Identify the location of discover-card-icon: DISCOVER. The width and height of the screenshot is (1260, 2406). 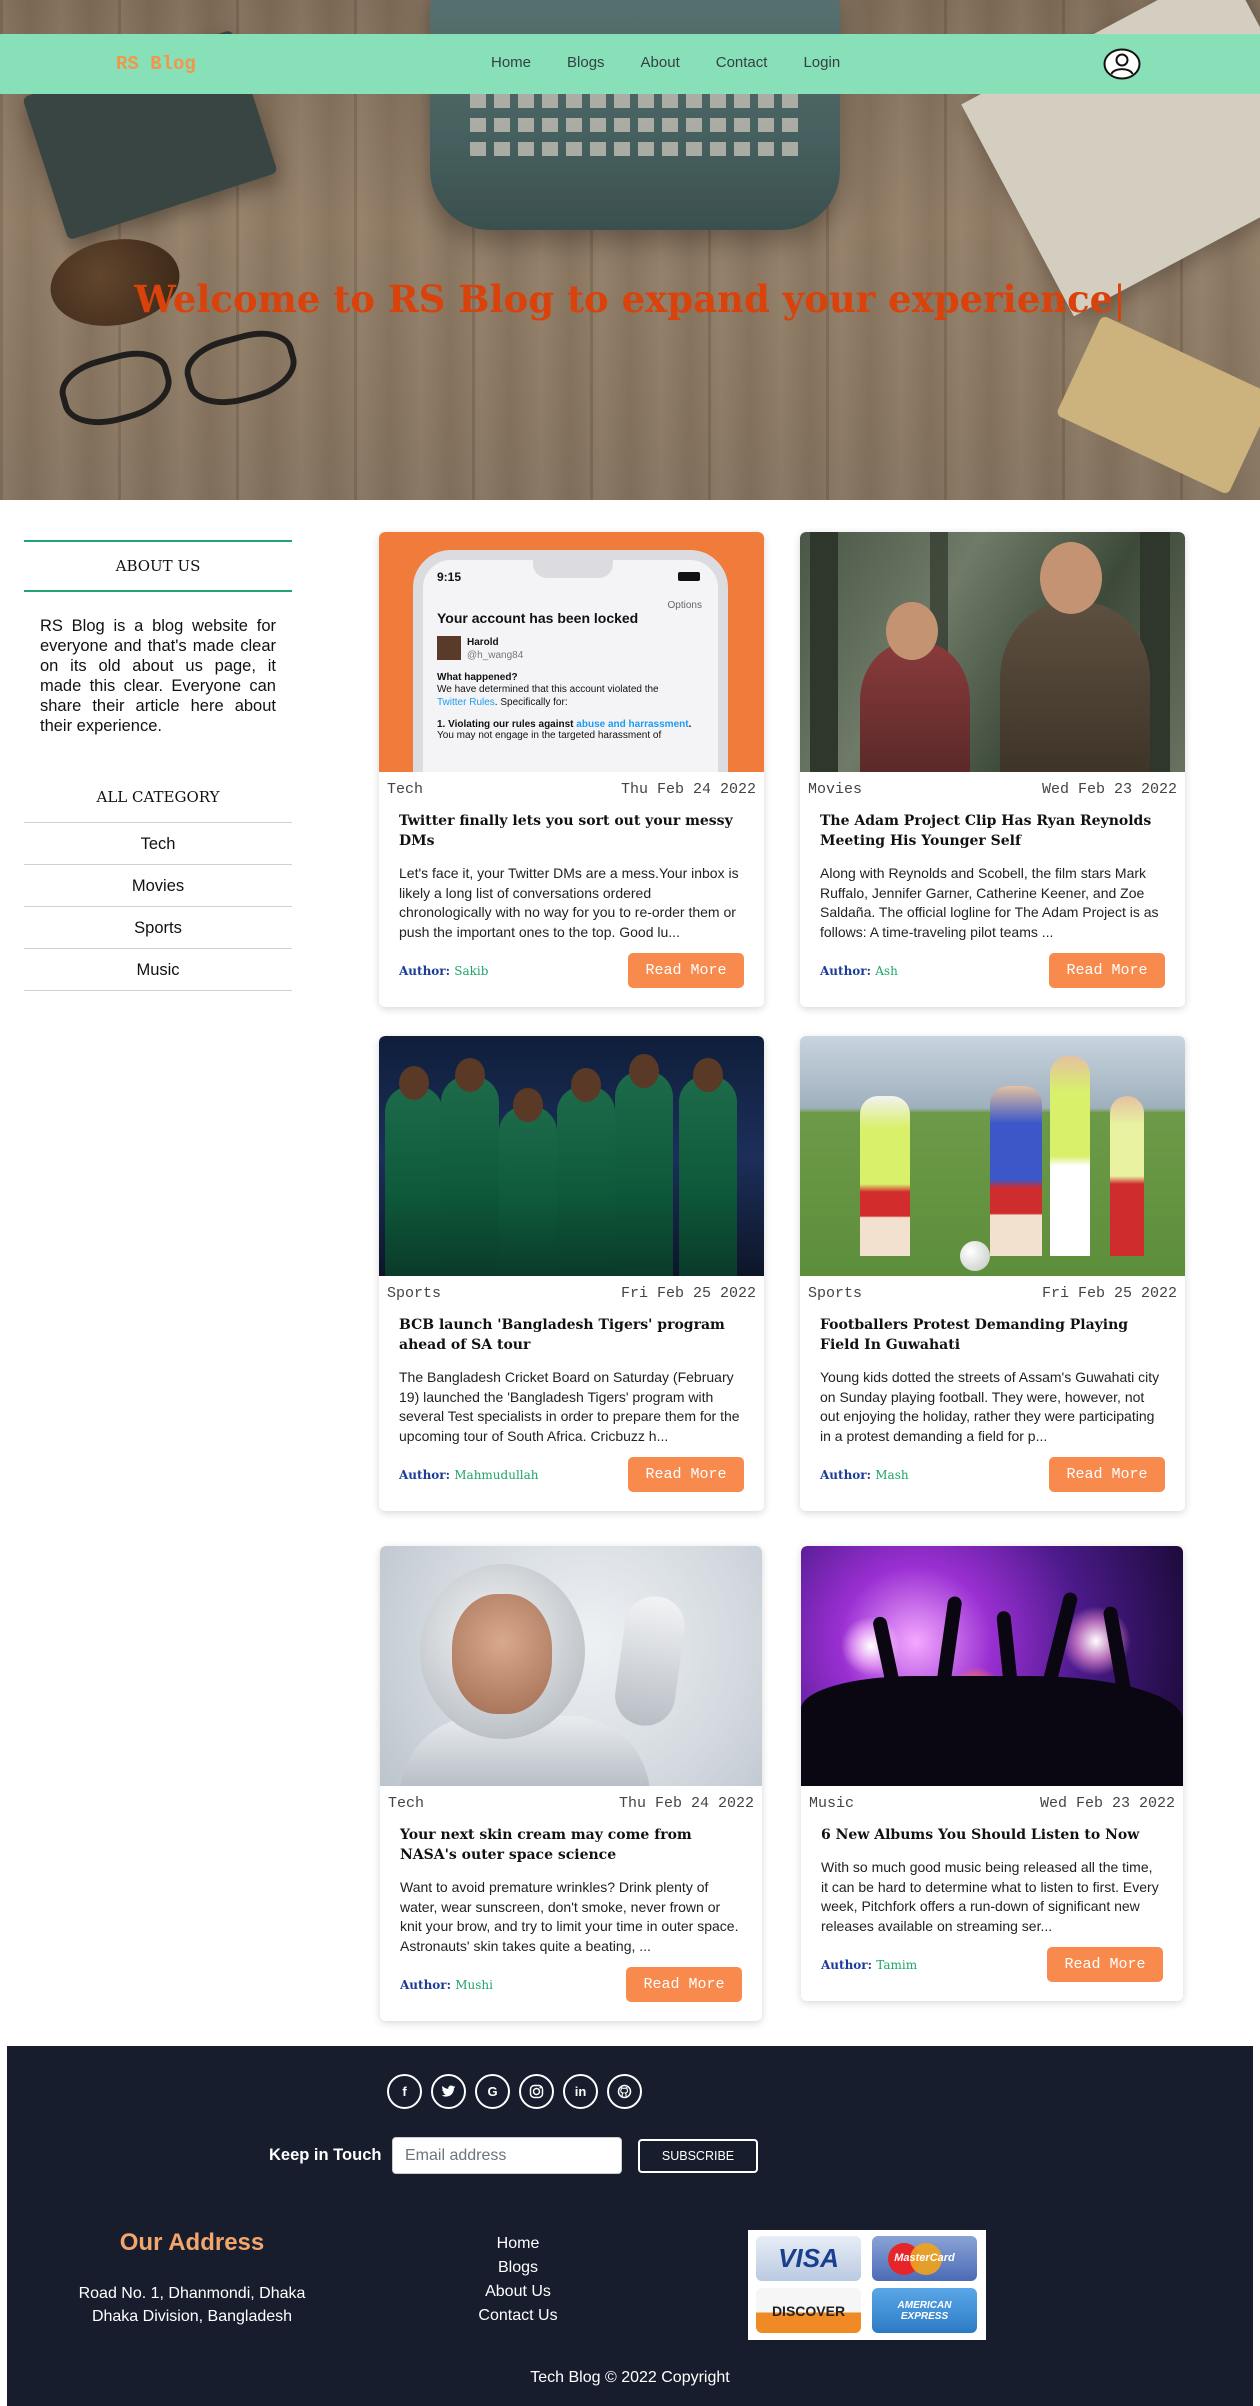
(808, 2310).